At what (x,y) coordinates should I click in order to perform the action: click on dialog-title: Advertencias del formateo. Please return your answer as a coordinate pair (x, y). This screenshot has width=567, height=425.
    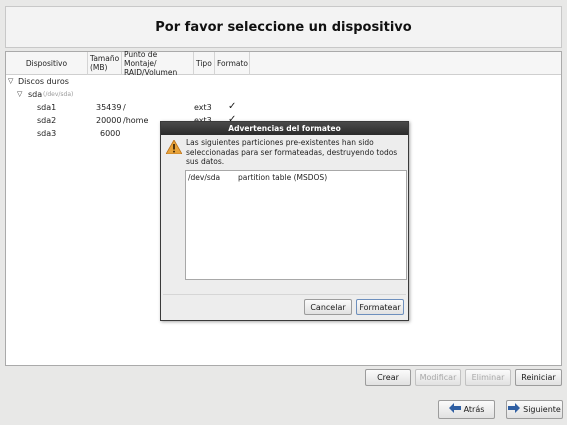
    Looking at the image, I should click on (284, 128).